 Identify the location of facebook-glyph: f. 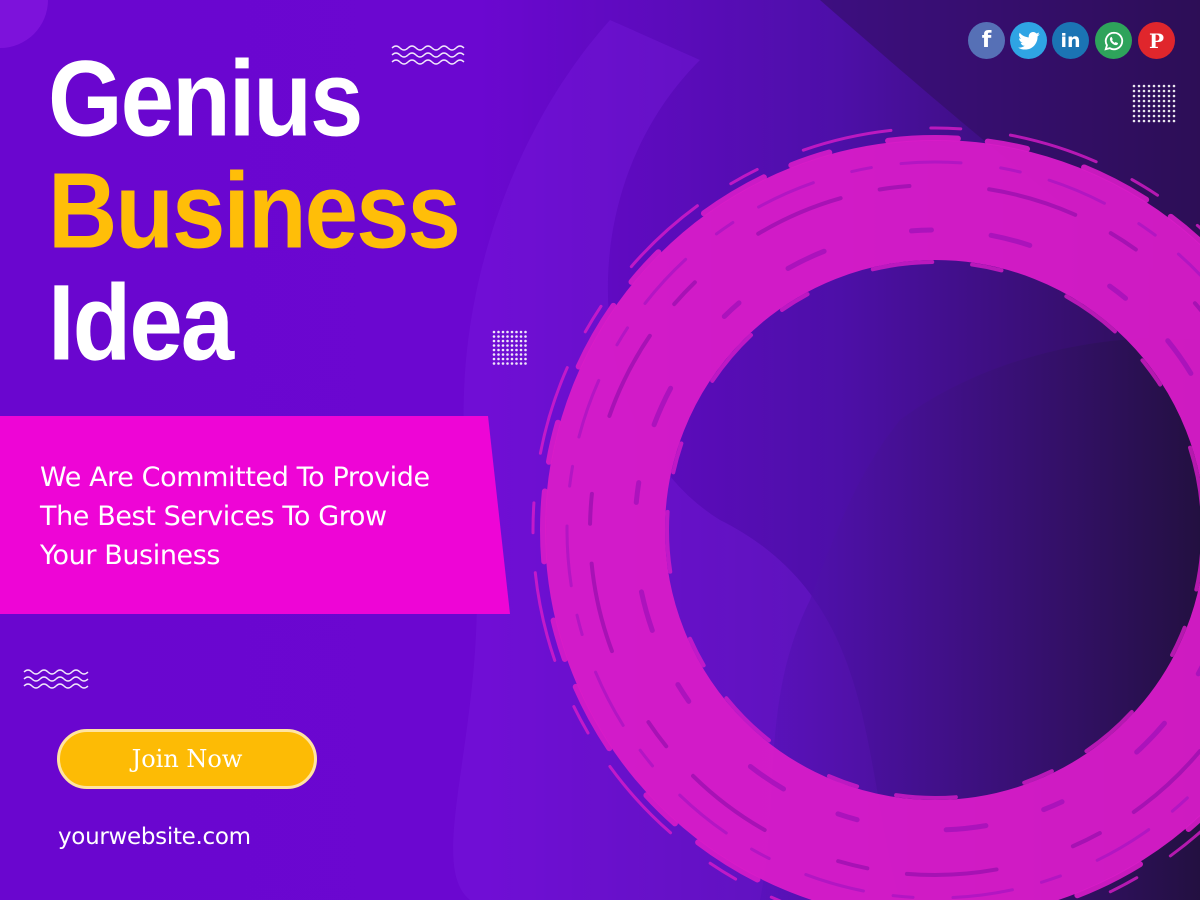
(986, 40).